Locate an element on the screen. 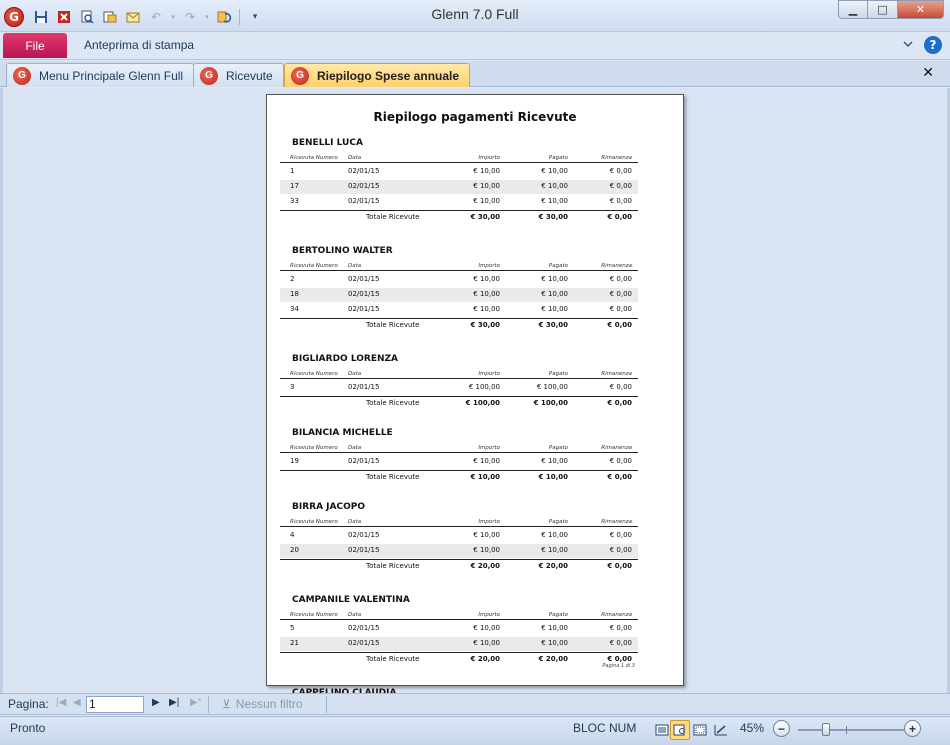 The width and height of the screenshot is (950, 745). table-row: 21 02/01/15 € 10,00 € 10,00 € 0,00 is located at coordinates (459, 644).